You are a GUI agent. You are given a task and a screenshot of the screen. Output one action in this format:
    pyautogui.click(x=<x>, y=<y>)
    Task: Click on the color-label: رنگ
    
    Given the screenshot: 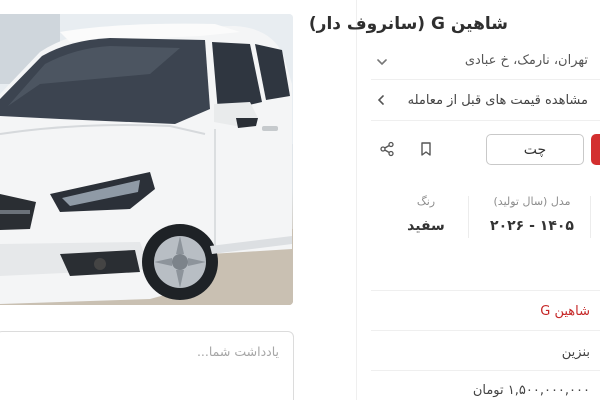 What is the action you would take?
    pyautogui.click(x=426, y=201)
    